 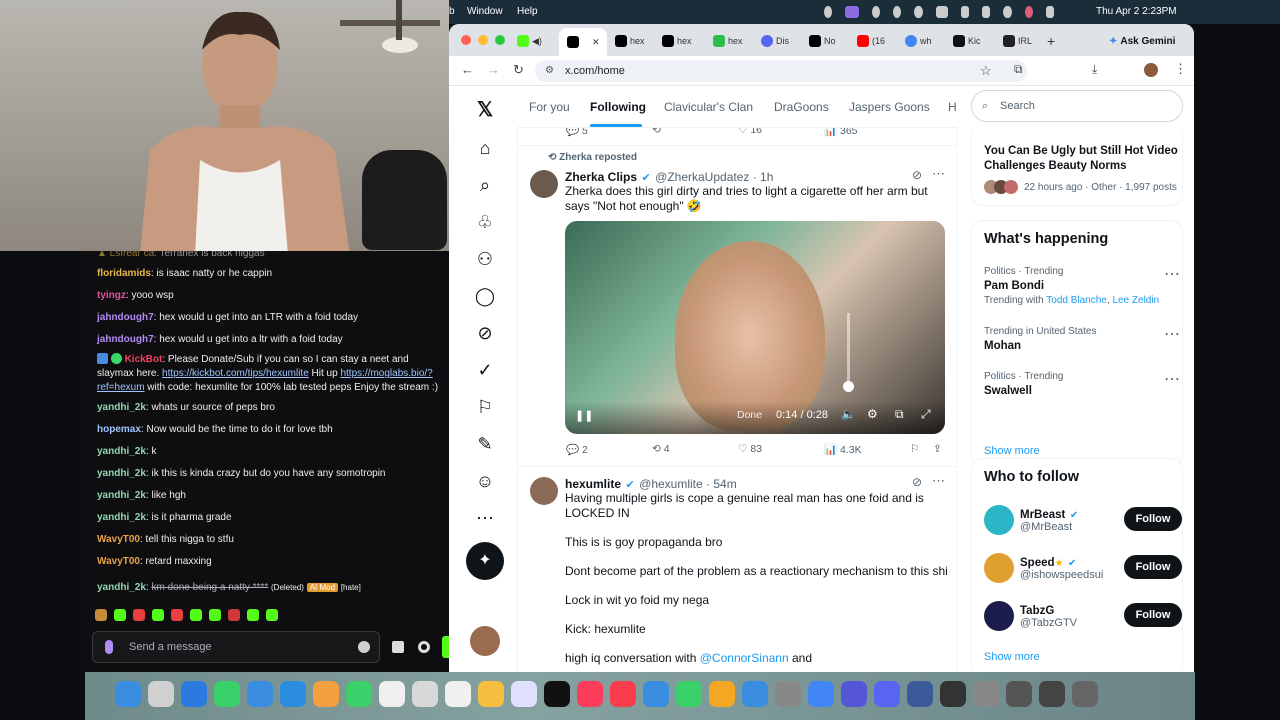 I want to click on trend-link: Todd Blanche, so click(x=1076, y=300).